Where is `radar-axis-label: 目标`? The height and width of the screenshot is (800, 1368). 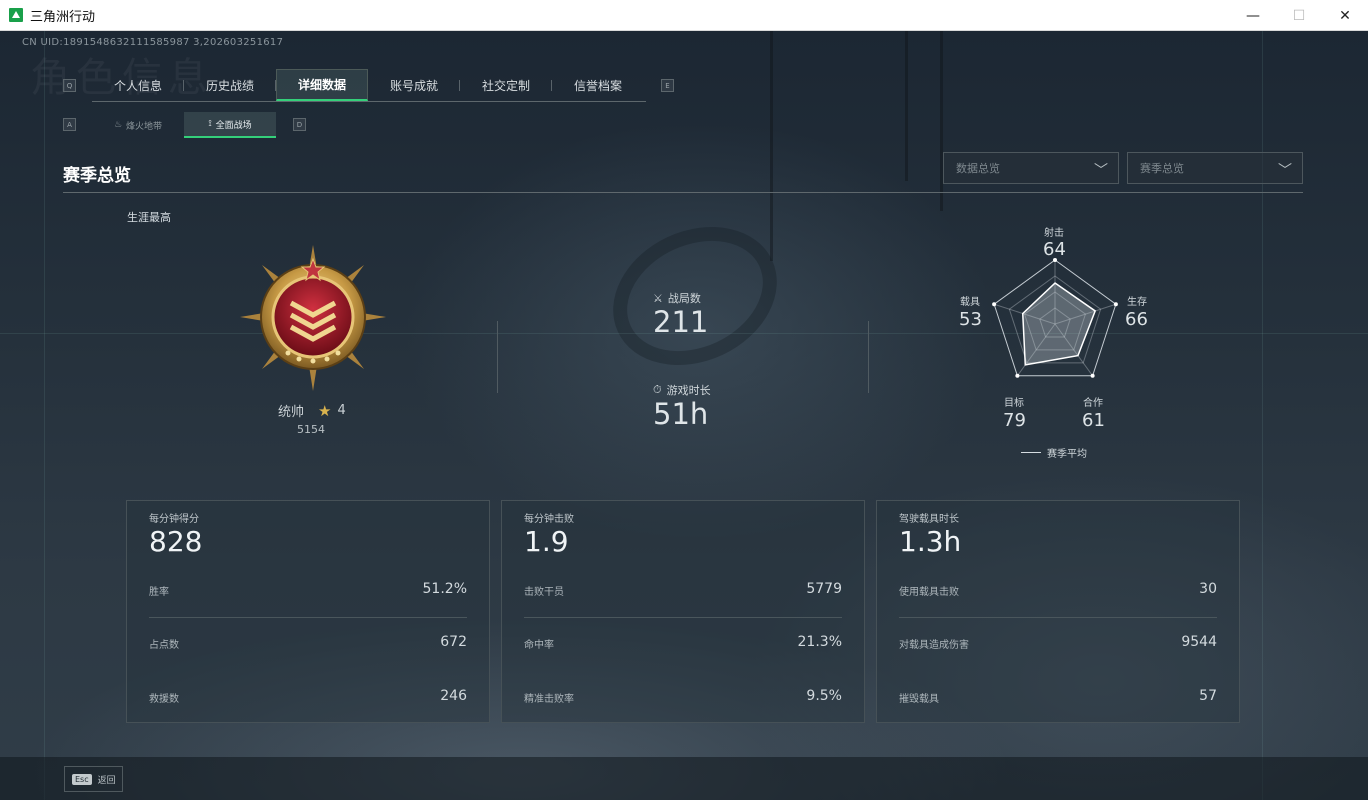 radar-axis-label: 目标 is located at coordinates (1014, 403).